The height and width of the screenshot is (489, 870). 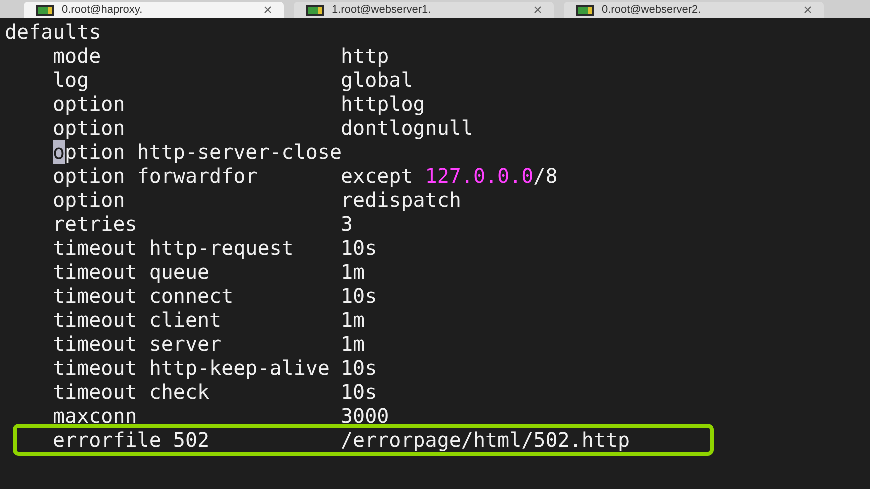 What do you see at coordinates (485, 440) in the screenshot?
I see `config-value: /errorpage/html/502.http` at bounding box center [485, 440].